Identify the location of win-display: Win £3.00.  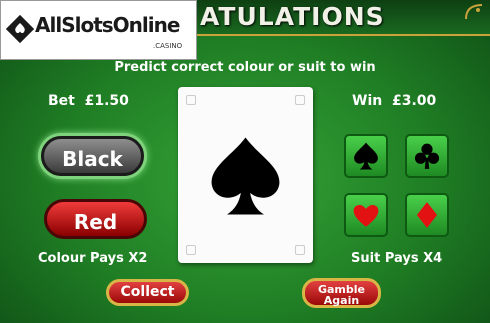
(394, 101).